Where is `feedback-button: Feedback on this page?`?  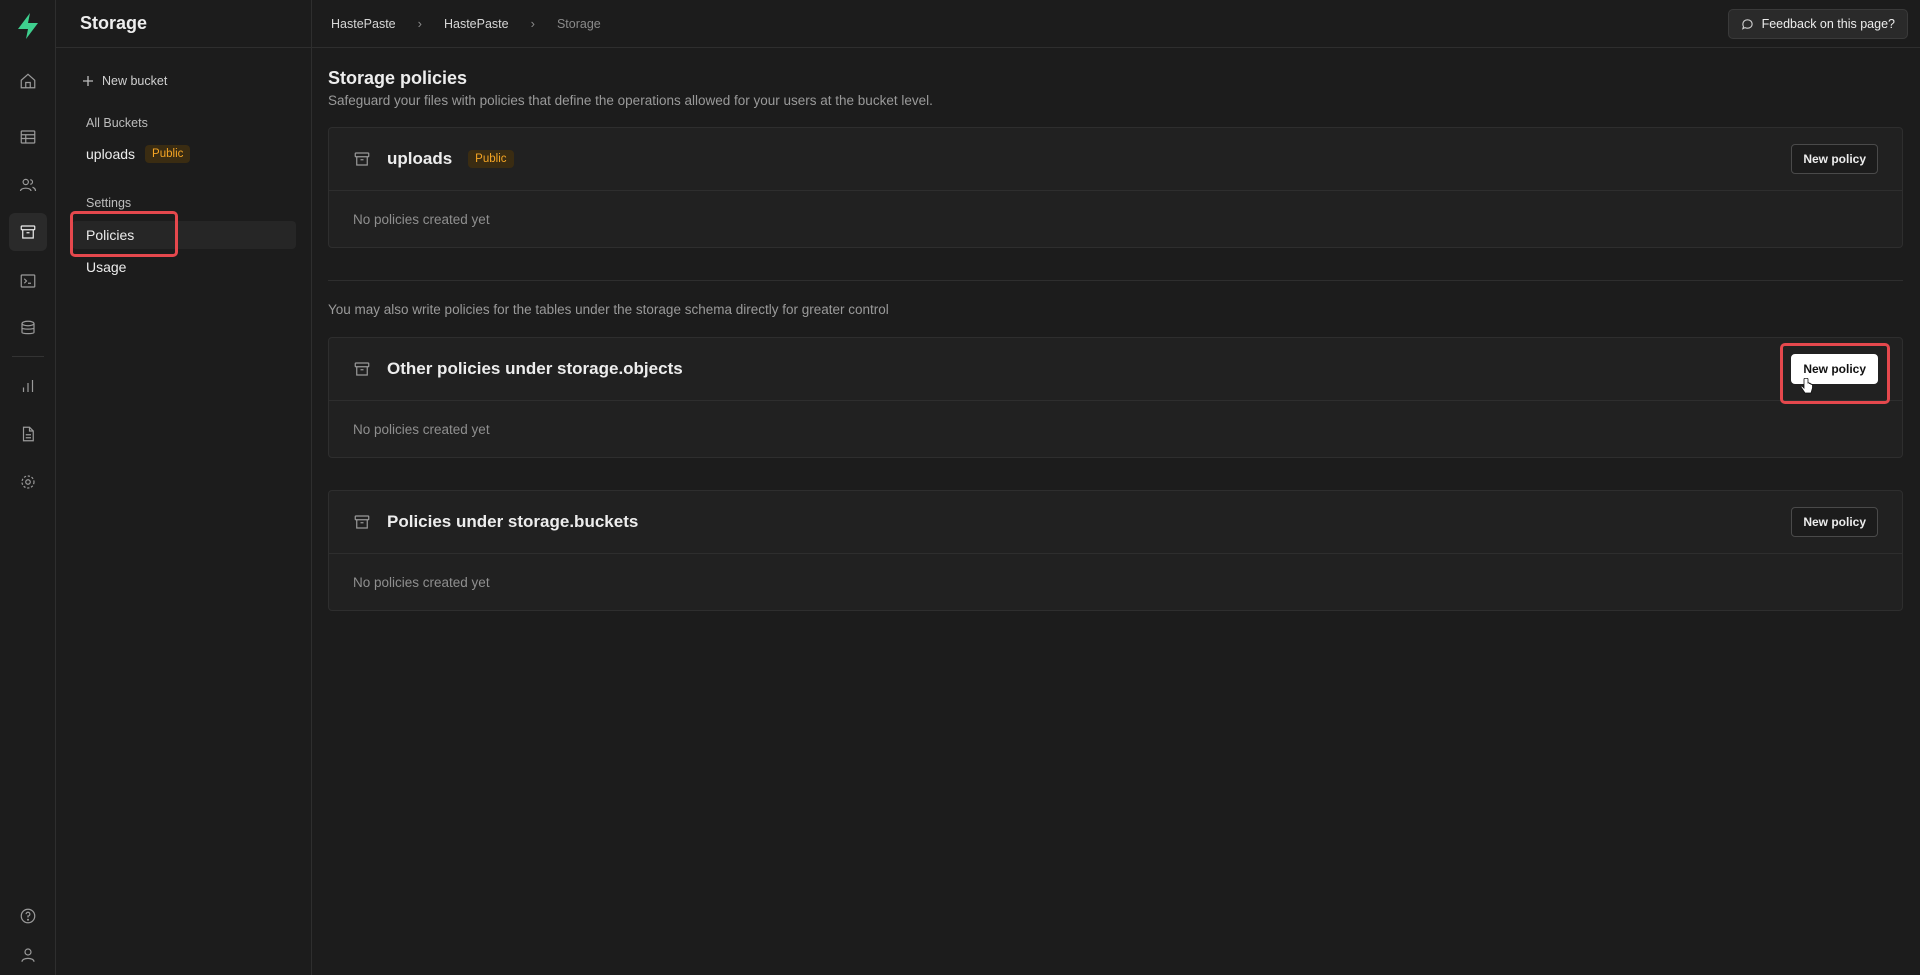 feedback-button: Feedback on this page? is located at coordinates (1817, 24).